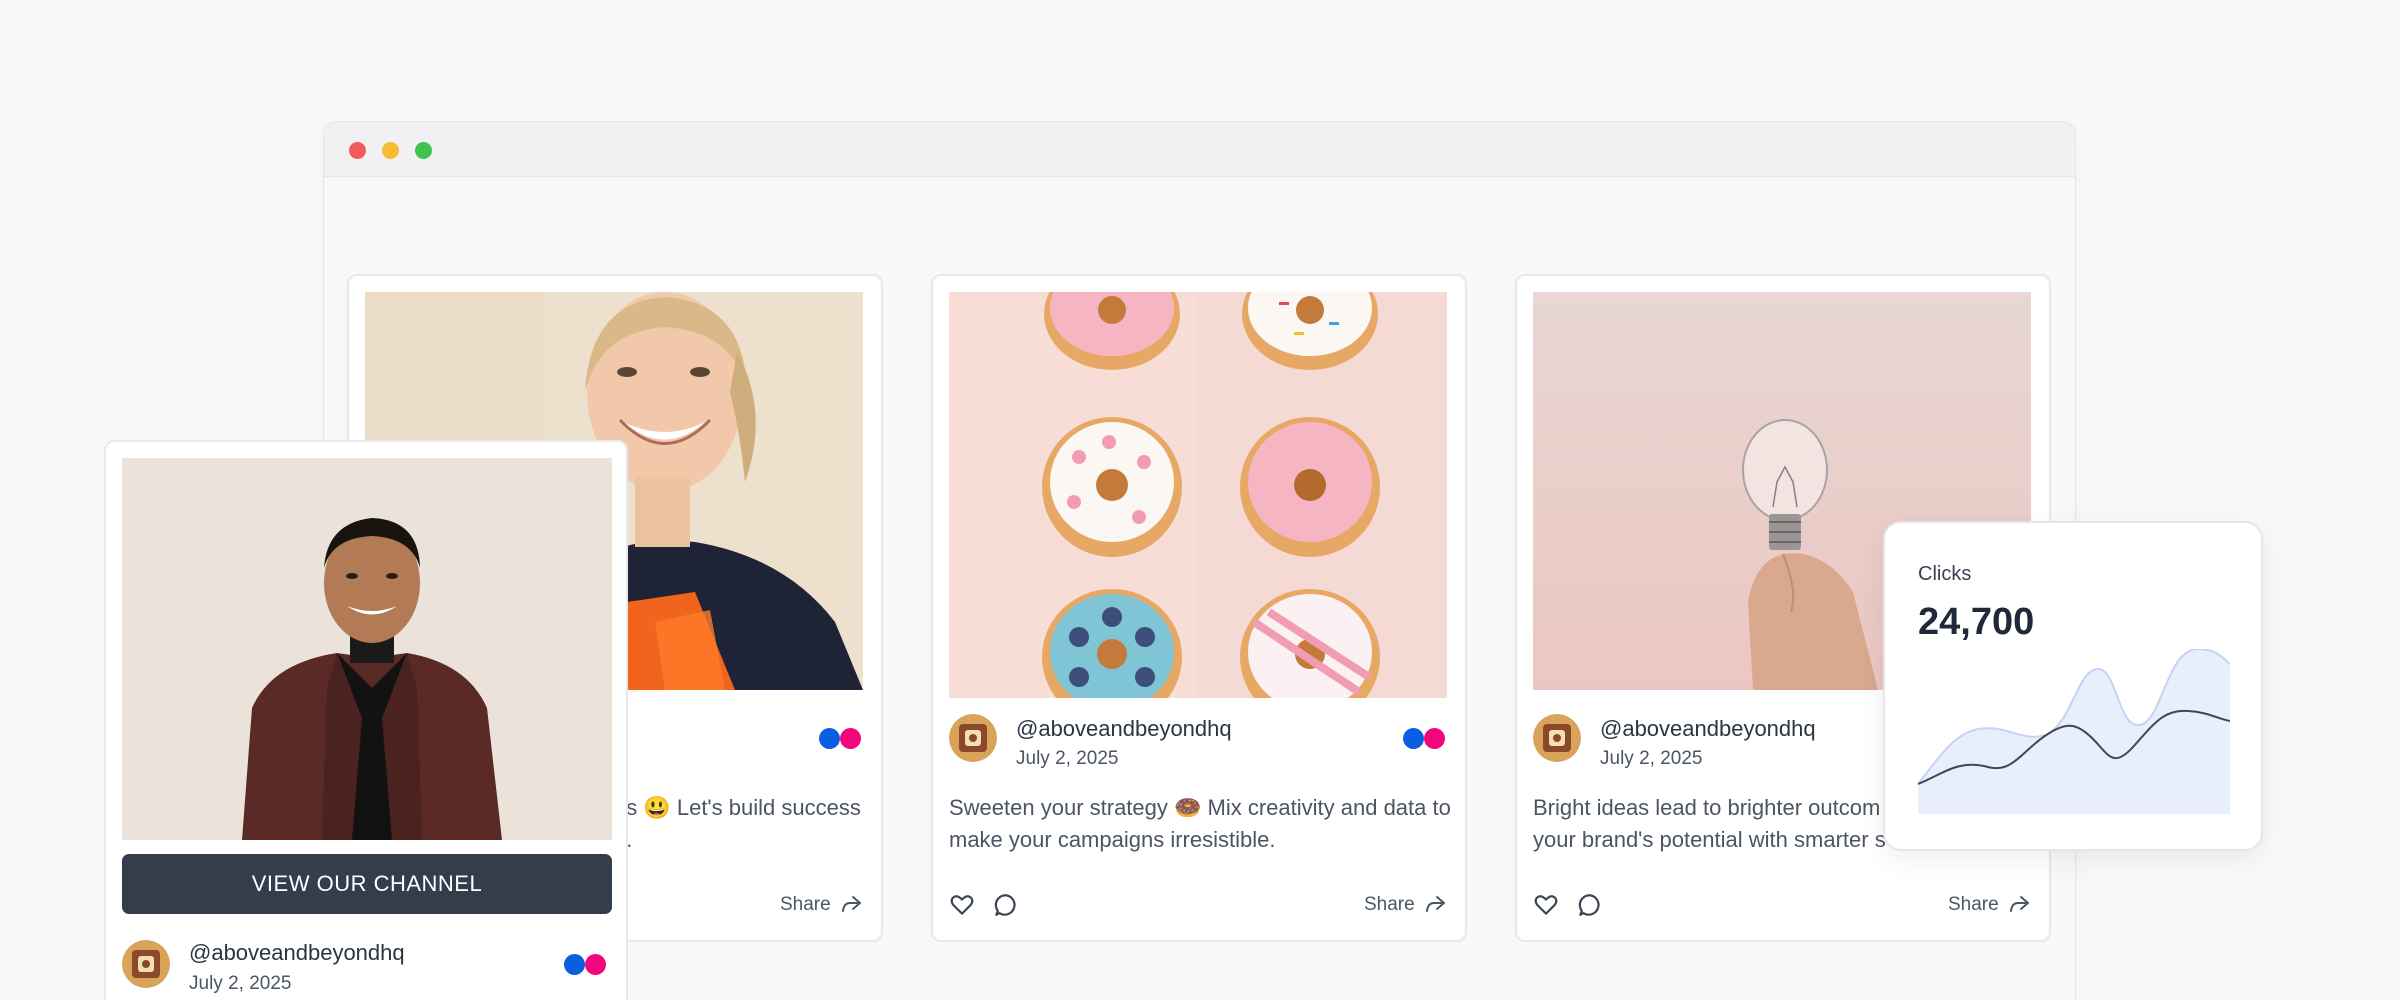  What do you see at coordinates (367, 884) in the screenshot?
I see `view-channel-button: VIEW OUR CHANNEL` at bounding box center [367, 884].